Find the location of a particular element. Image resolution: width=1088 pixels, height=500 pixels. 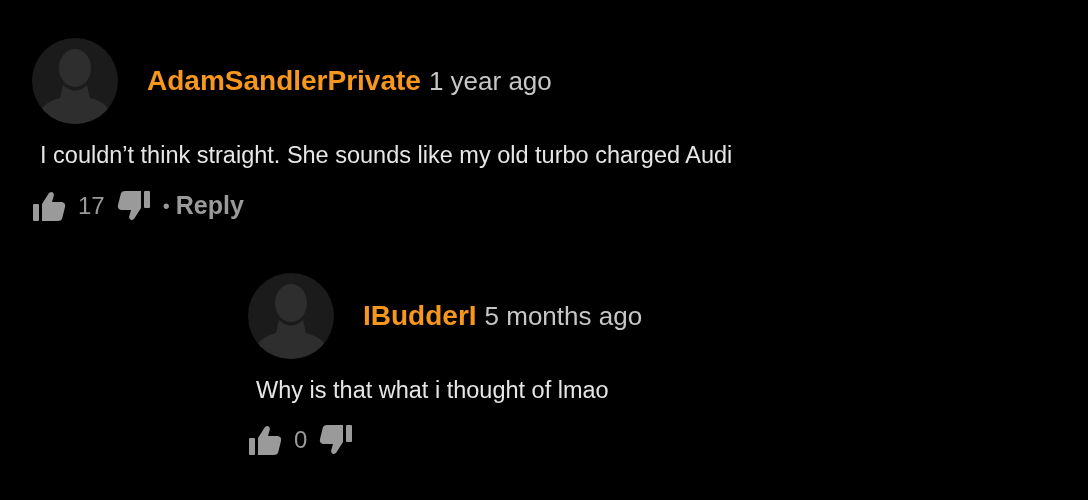

timestamp: 5 months ago is located at coordinates (563, 315).